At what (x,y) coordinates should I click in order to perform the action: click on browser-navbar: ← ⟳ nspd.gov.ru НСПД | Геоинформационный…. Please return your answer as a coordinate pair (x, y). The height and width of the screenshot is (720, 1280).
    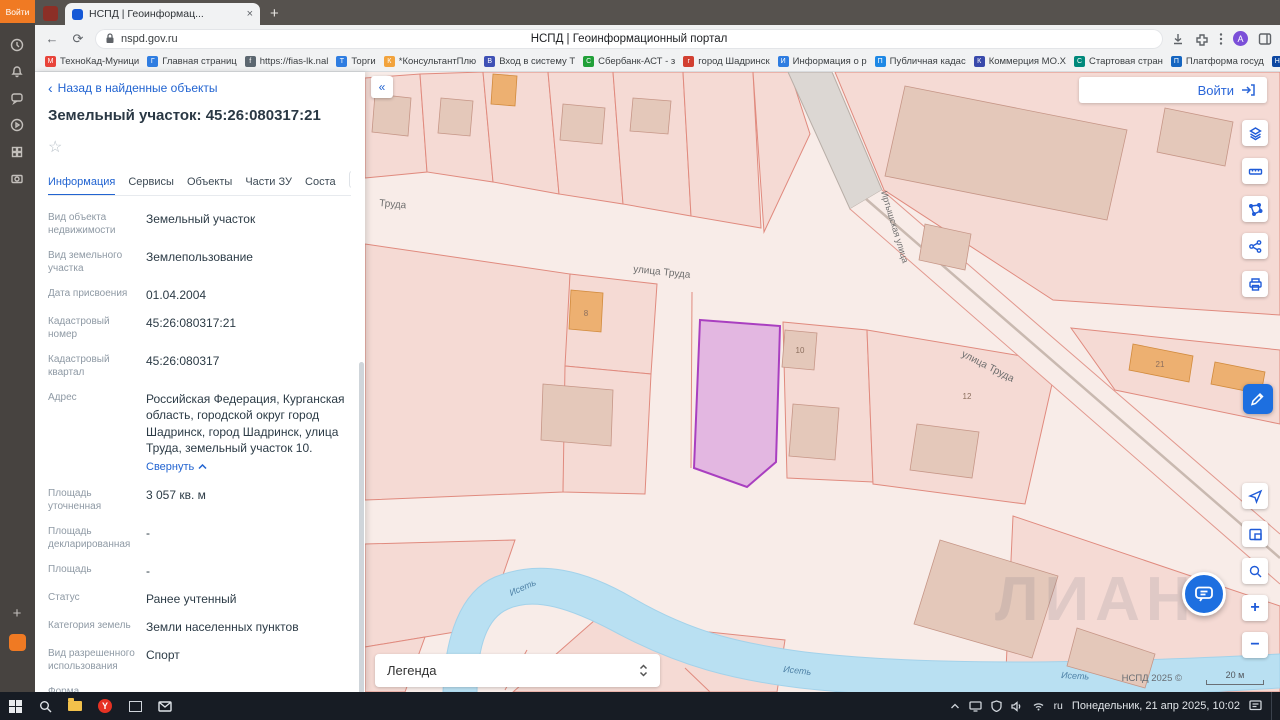
    Looking at the image, I should click on (657, 38).